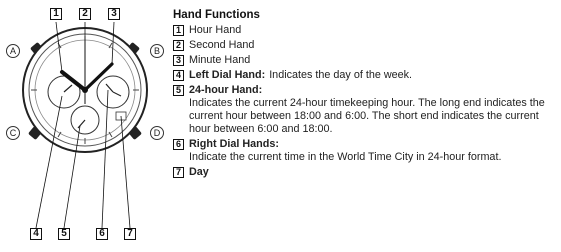  Describe the element at coordinates (199, 172) in the screenshot. I see `item-label: Day` at that location.